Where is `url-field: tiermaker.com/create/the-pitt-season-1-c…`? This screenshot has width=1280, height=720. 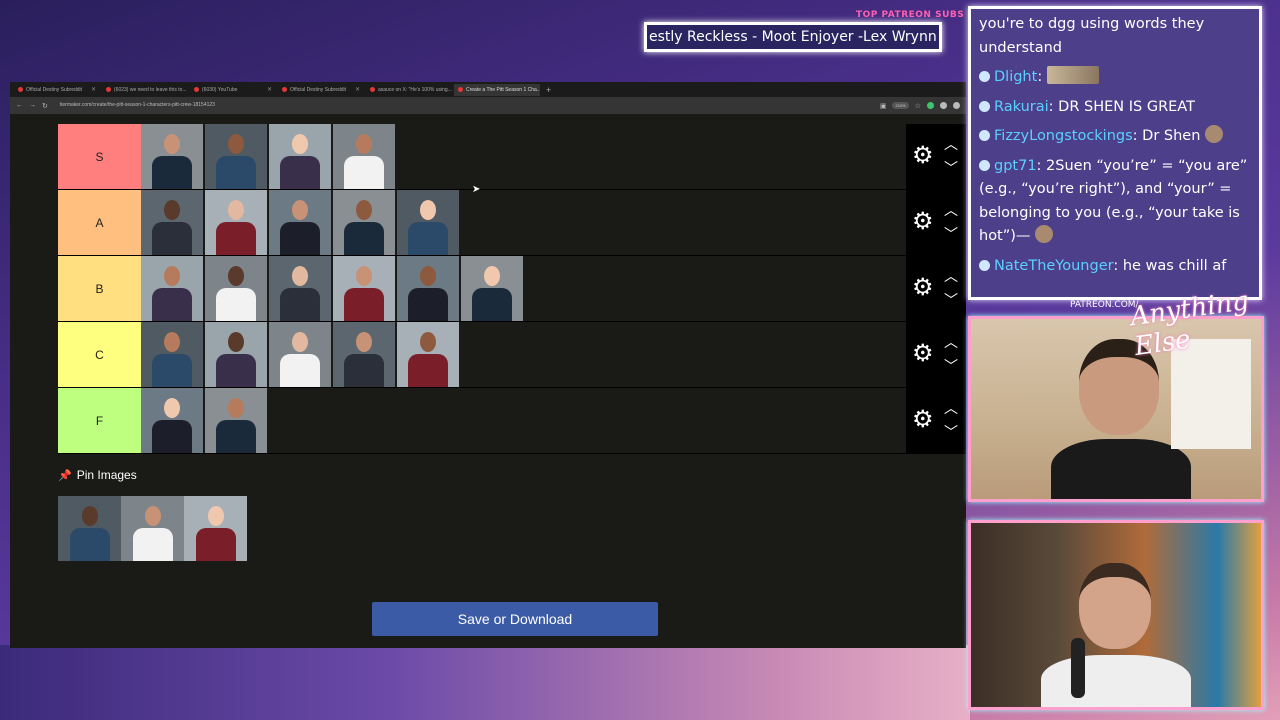
url-field: tiermaker.com/create/the-pitt-season-1-c… is located at coordinates (464, 105).